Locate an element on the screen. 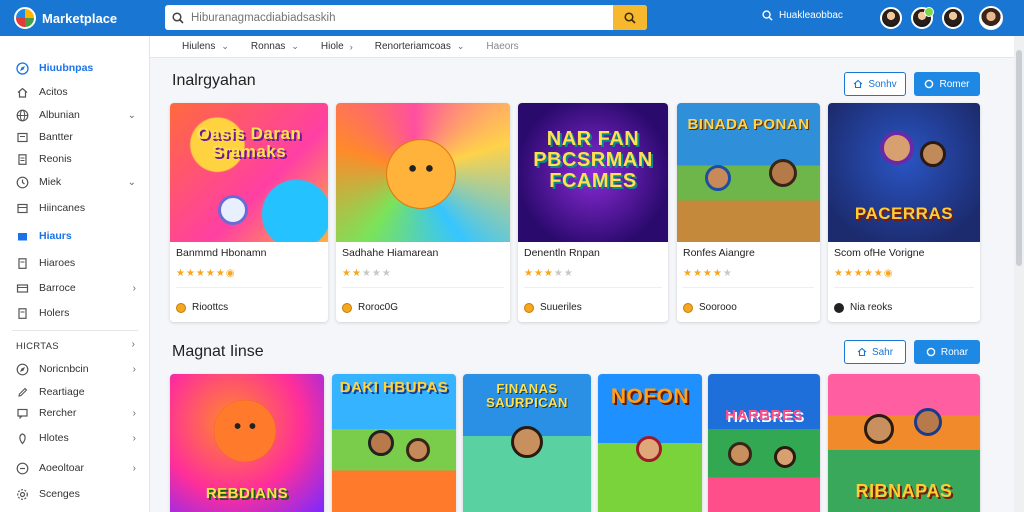  sidebar-item-1: Acitos is located at coordinates (75, 92).